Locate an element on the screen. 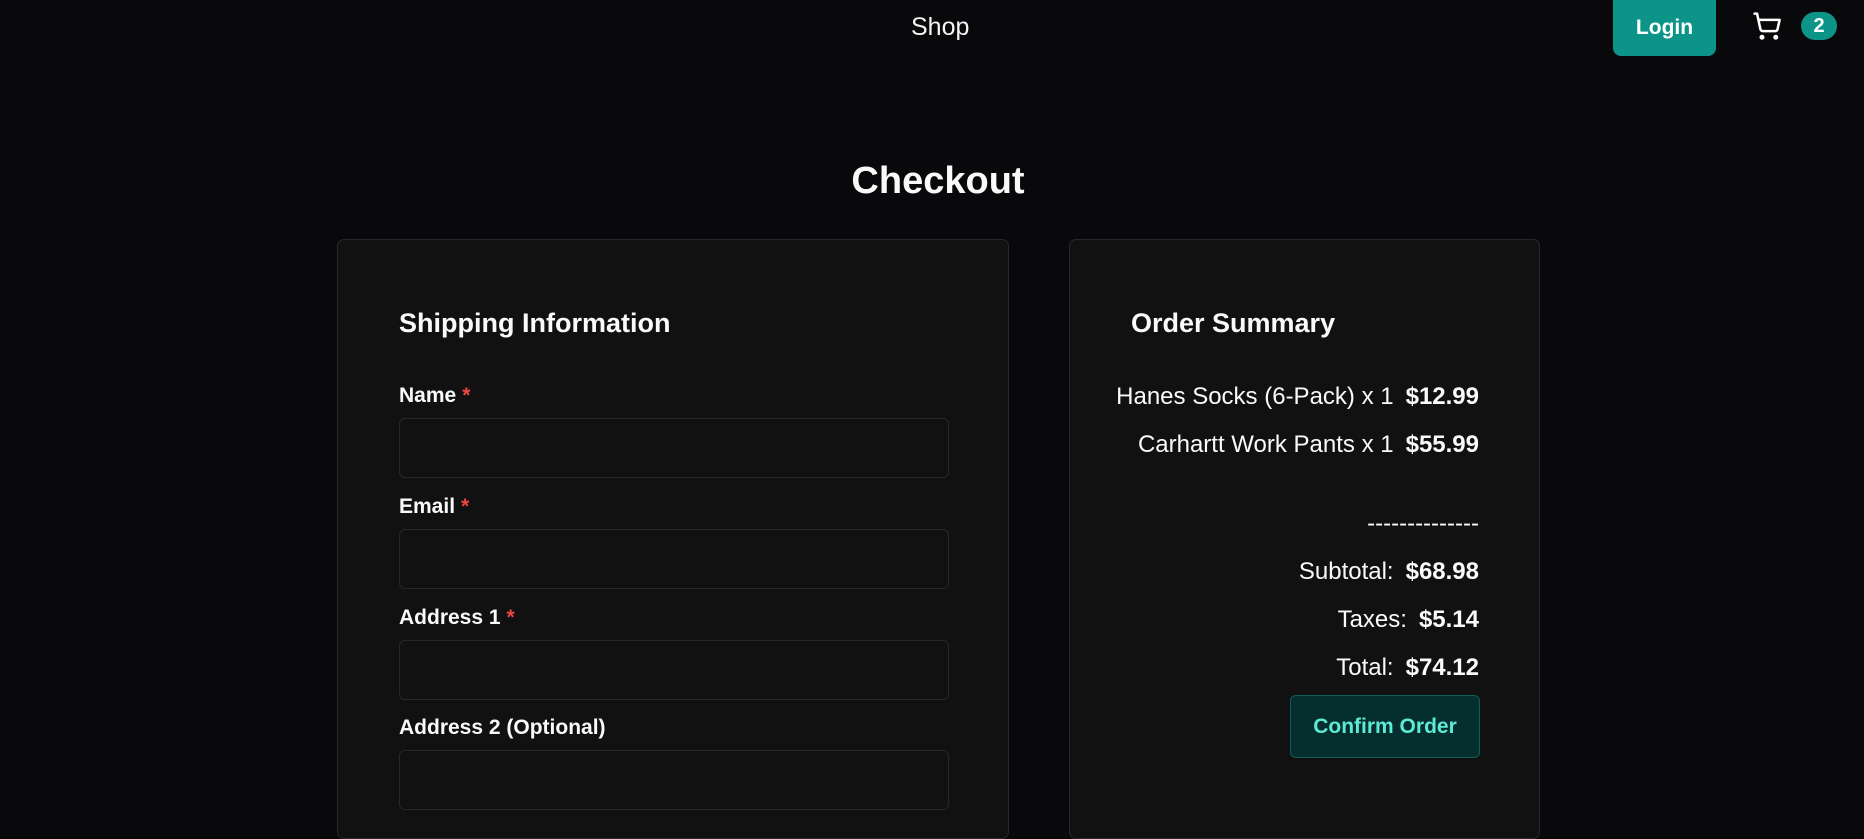 The height and width of the screenshot is (839, 1864). item-name: Carhartt Work Pants x 1 is located at coordinates (1265, 444).